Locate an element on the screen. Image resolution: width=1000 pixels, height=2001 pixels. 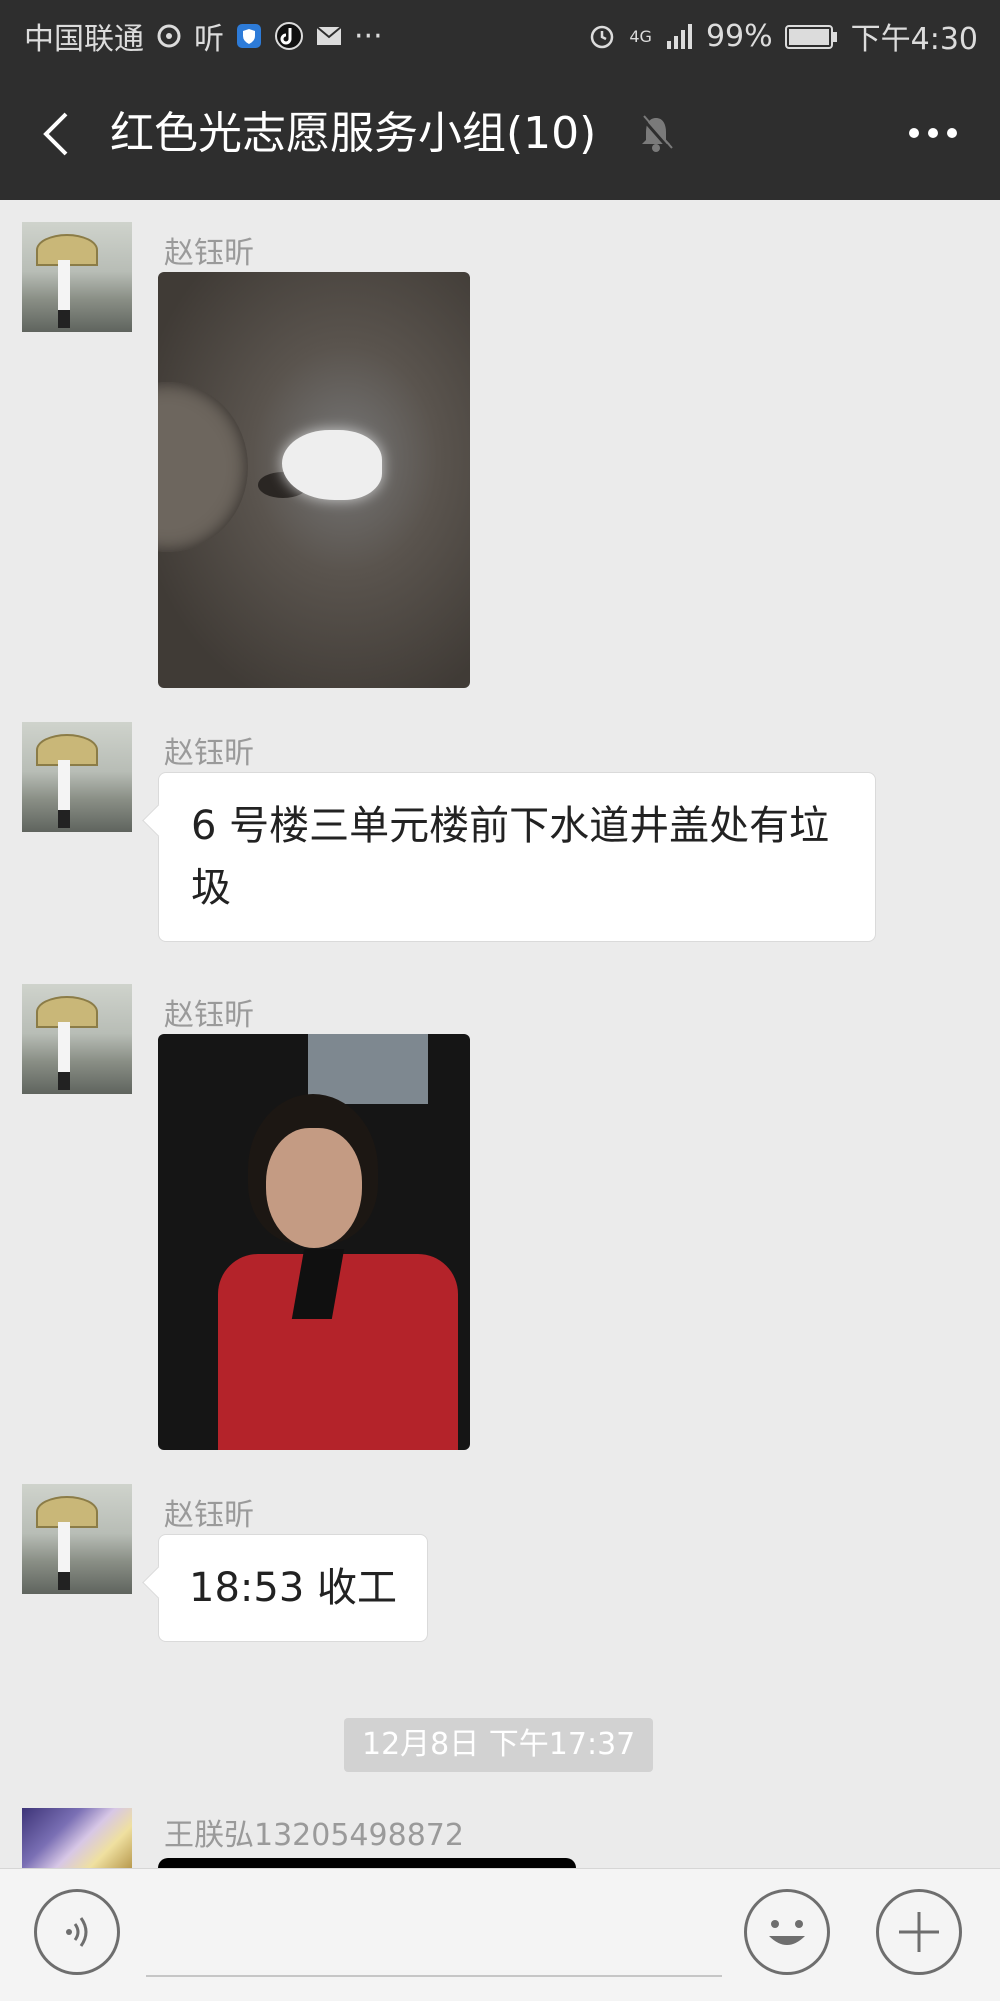
status-right: 4G 99% 下午4:30 is located at coordinates (782, 36).